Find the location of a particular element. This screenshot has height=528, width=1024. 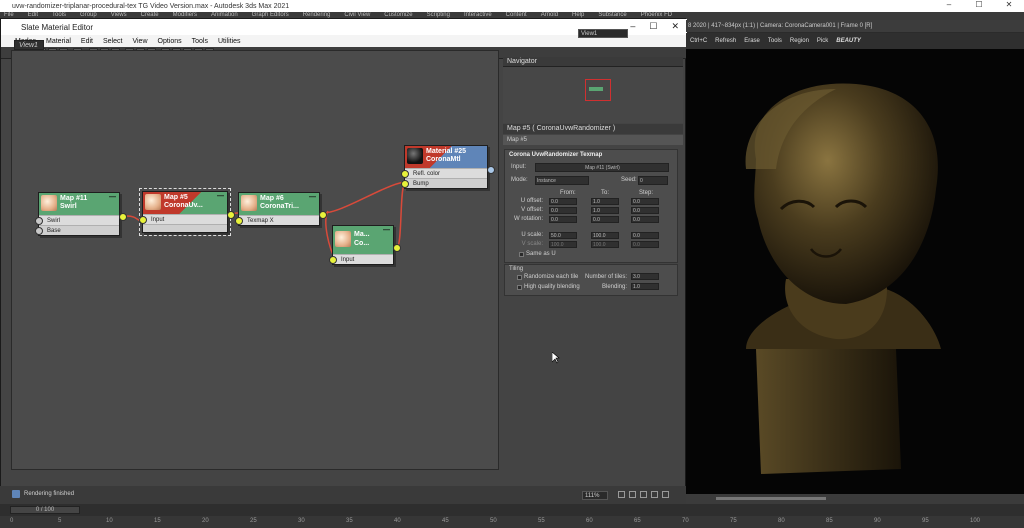

node-material: Material #25 CoronaMtl Refl. color Bump is located at coordinates (448, 167).